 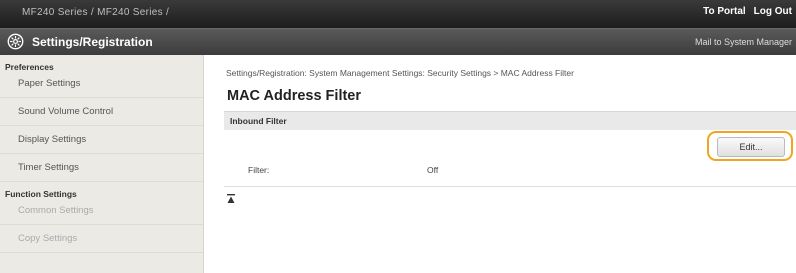 What do you see at coordinates (259, 170) in the screenshot?
I see `filter-label: Filter:` at bounding box center [259, 170].